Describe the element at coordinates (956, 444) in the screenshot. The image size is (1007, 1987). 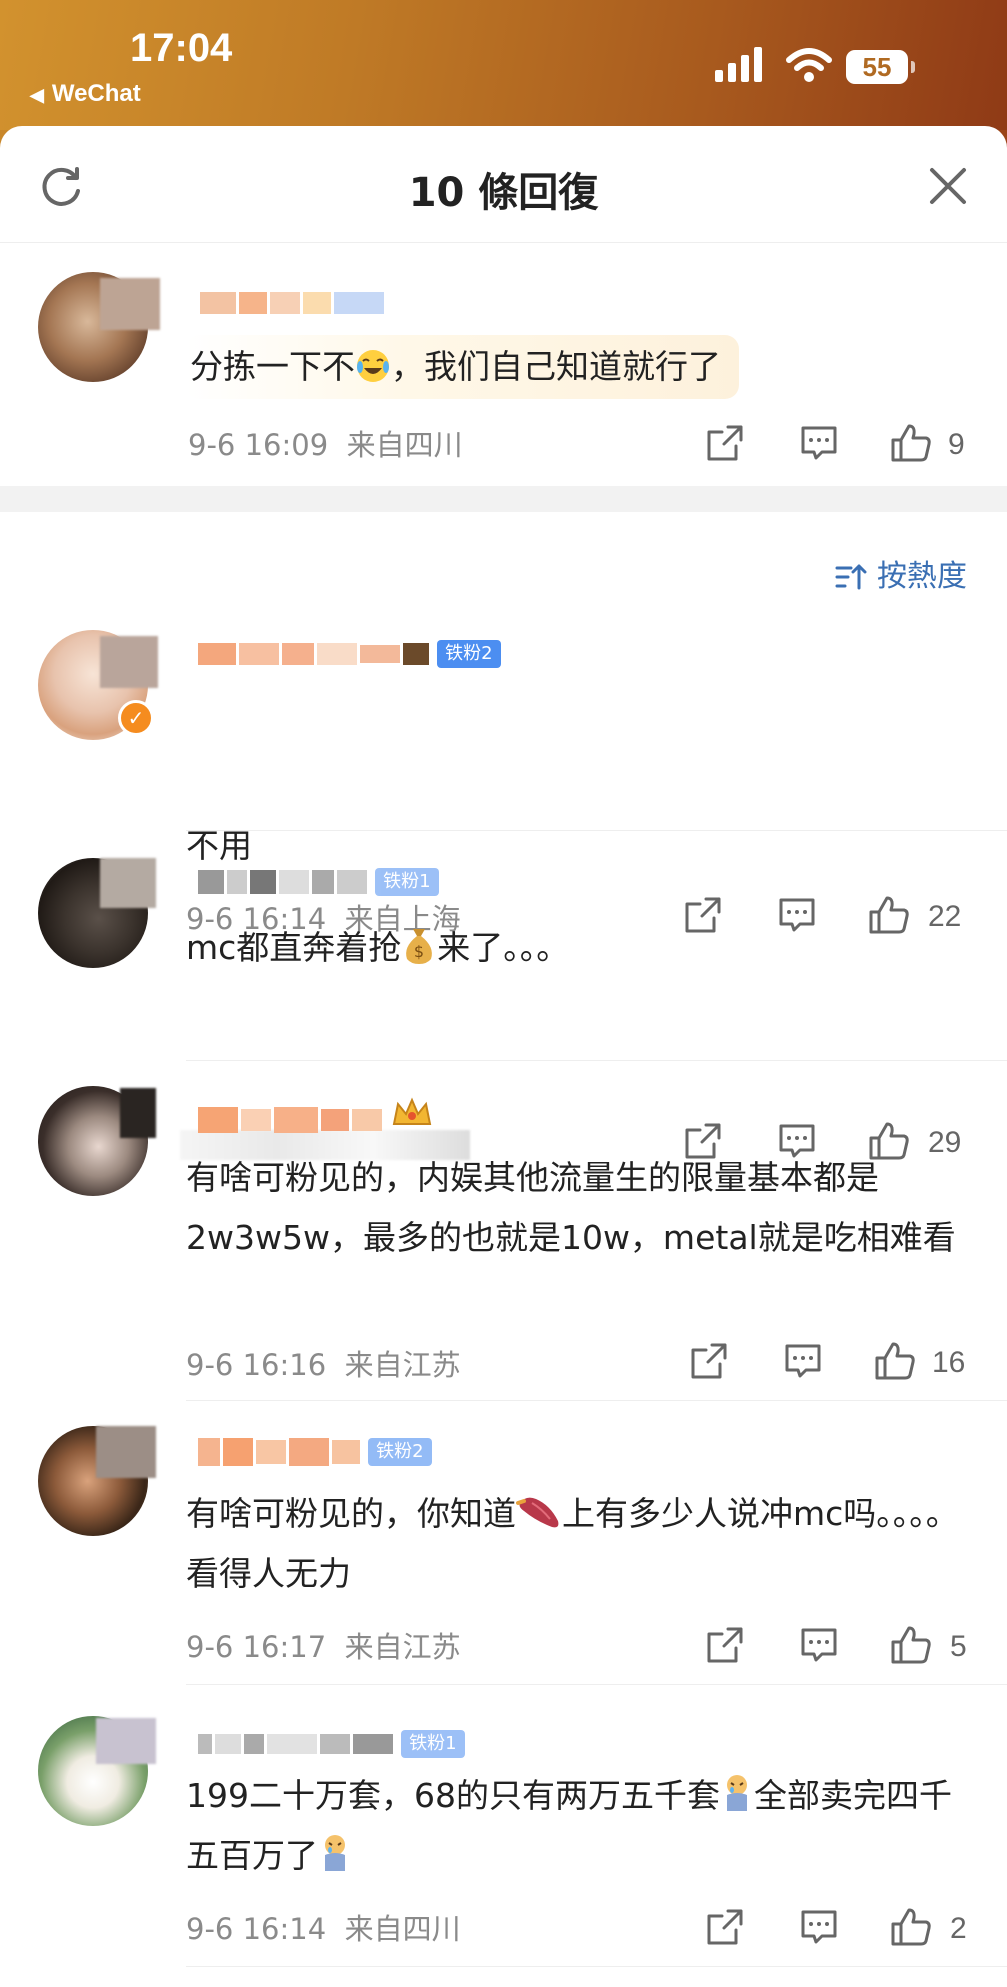
I see `like-count: 9` at that location.